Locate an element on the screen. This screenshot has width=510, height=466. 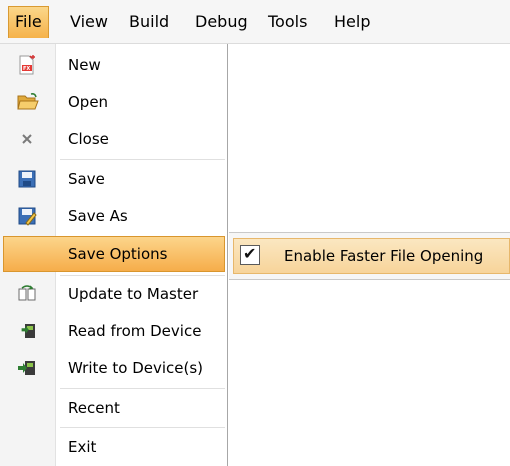
menu-item-label: Write to Device(s) is located at coordinates (136, 368).